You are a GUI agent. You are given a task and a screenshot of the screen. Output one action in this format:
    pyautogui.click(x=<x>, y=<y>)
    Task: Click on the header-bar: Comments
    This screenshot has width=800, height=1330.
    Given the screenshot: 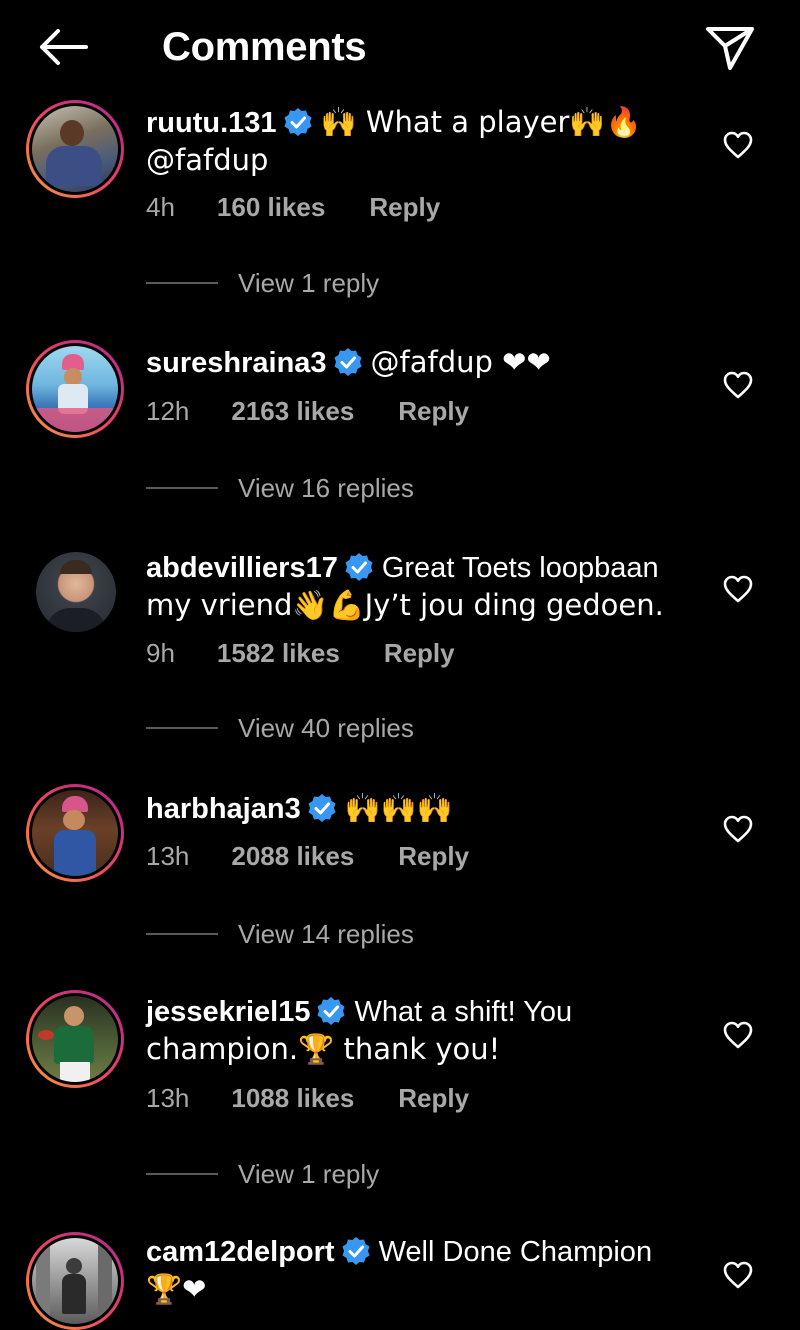 What is the action you would take?
    pyautogui.click(x=400, y=48)
    